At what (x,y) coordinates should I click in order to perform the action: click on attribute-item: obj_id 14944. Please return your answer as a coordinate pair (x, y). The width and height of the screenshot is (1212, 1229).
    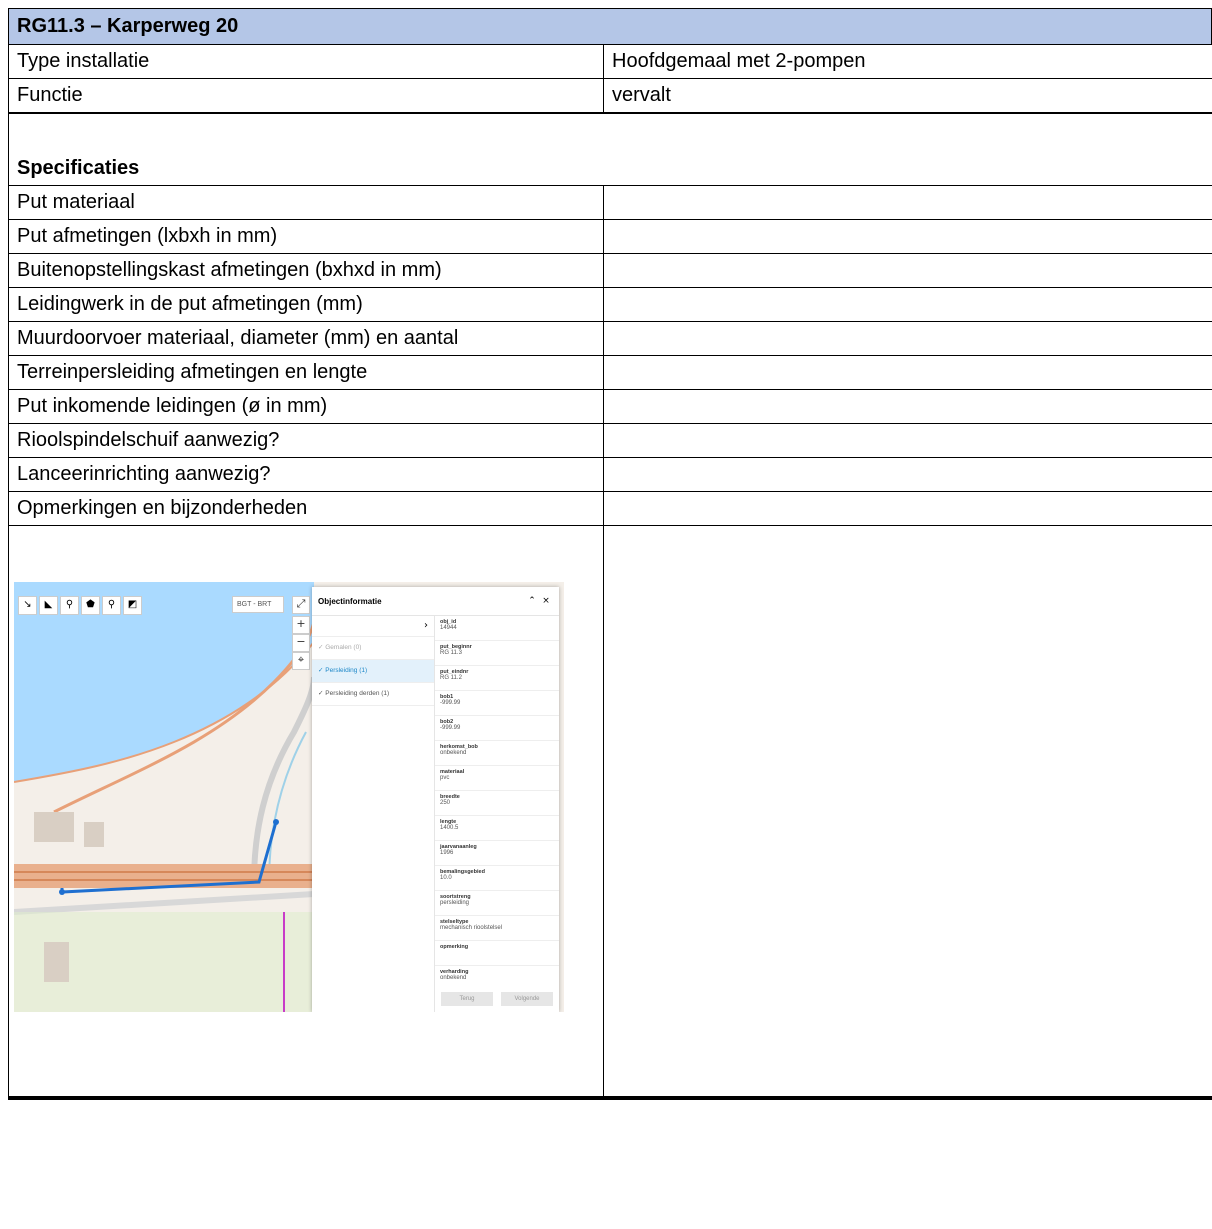
    Looking at the image, I should click on (497, 628).